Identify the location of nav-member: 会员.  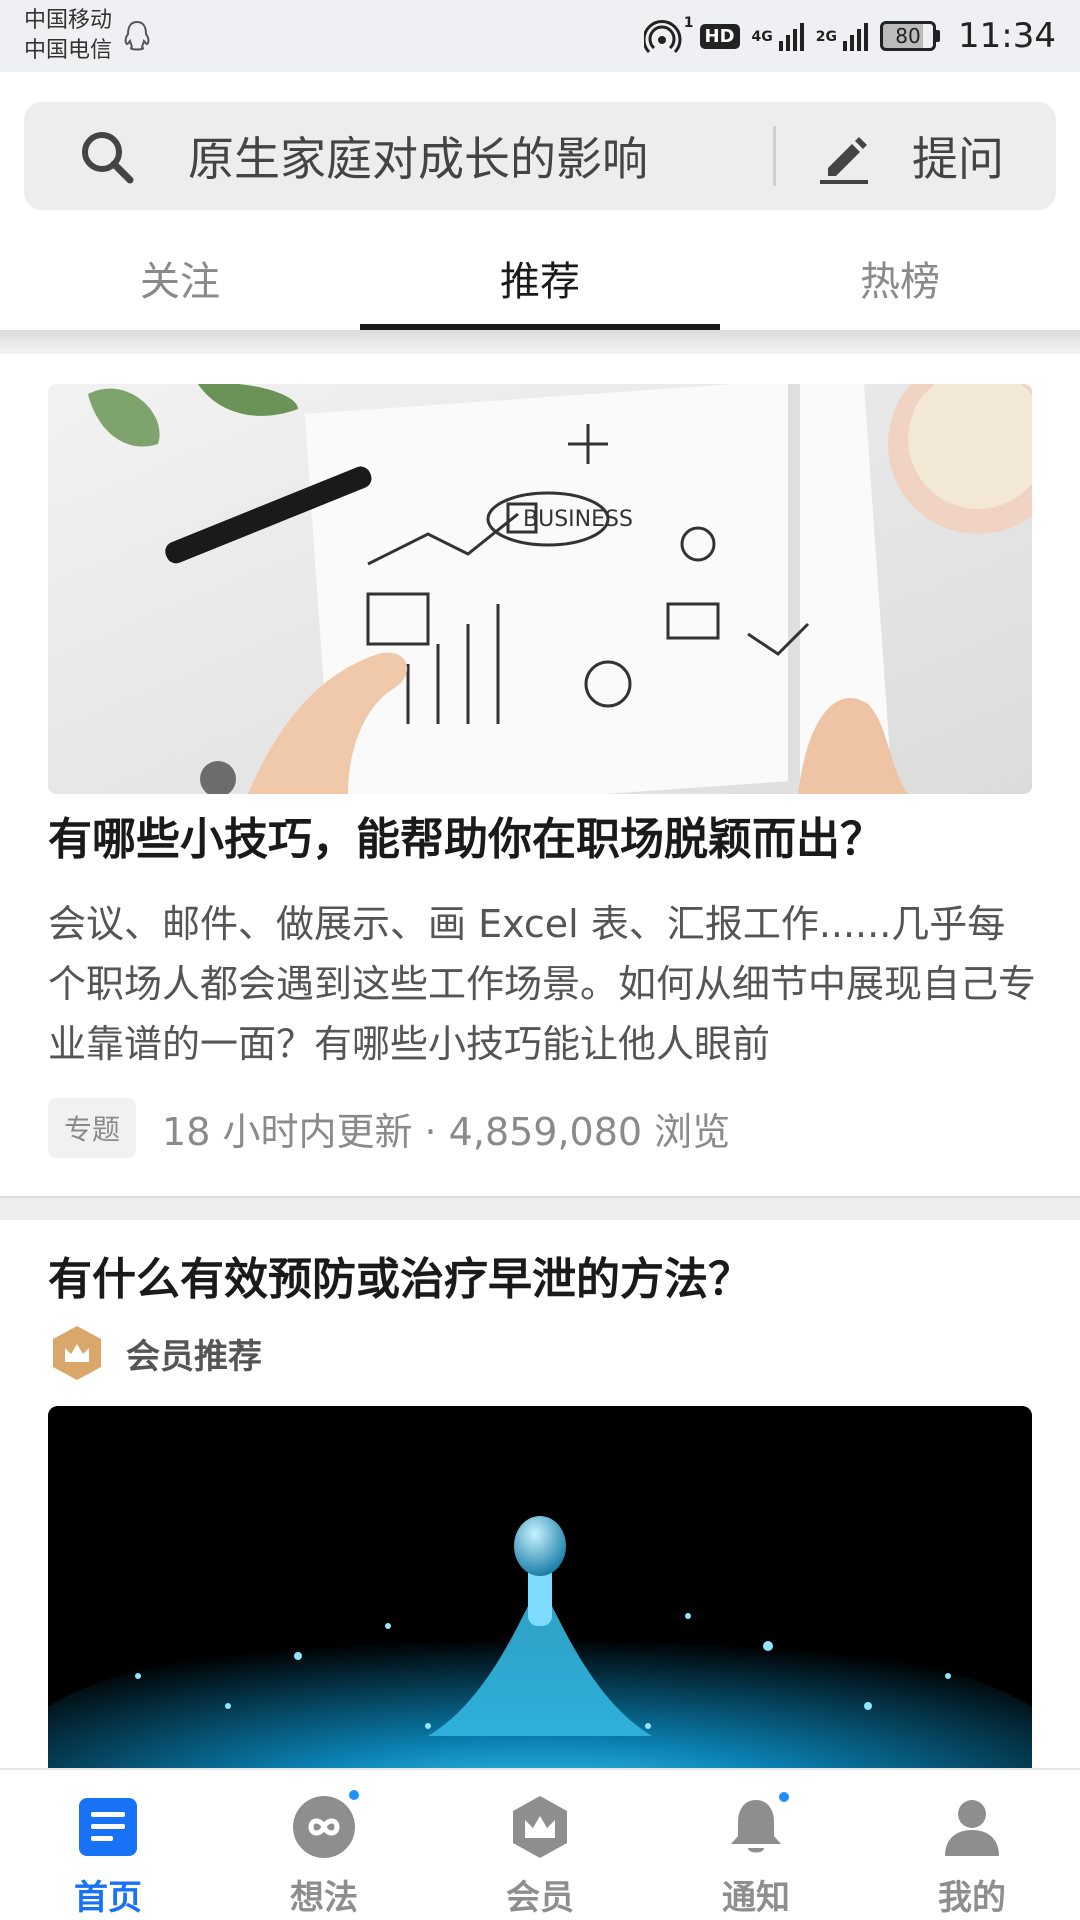
(540, 1845).